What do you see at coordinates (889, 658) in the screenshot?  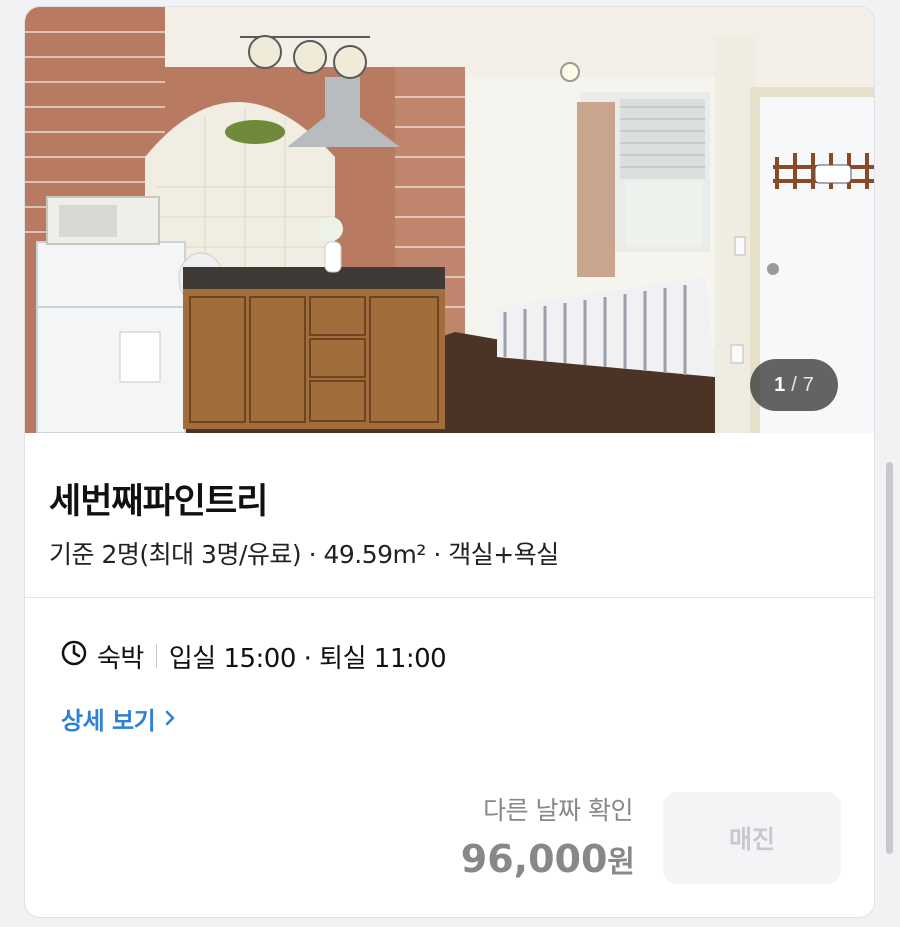 I see `scrollbar` at bounding box center [889, 658].